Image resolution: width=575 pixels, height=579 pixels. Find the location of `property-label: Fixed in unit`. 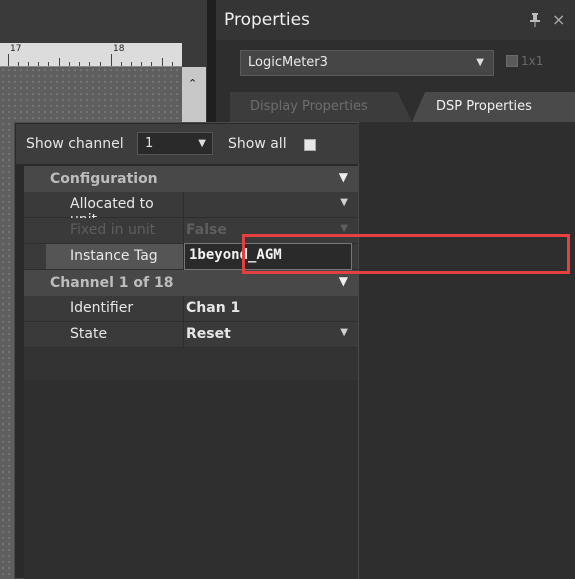

property-label: Fixed in unit is located at coordinates (113, 230).